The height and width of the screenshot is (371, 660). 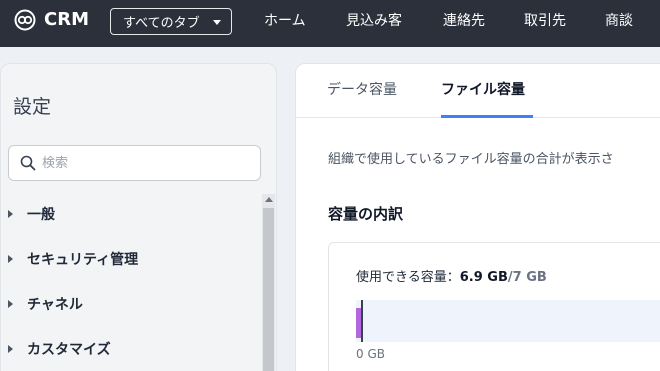 What do you see at coordinates (545, 21) in the screenshot?
I see `nav-accounts: 取引先` at bounding box center [545, 21].